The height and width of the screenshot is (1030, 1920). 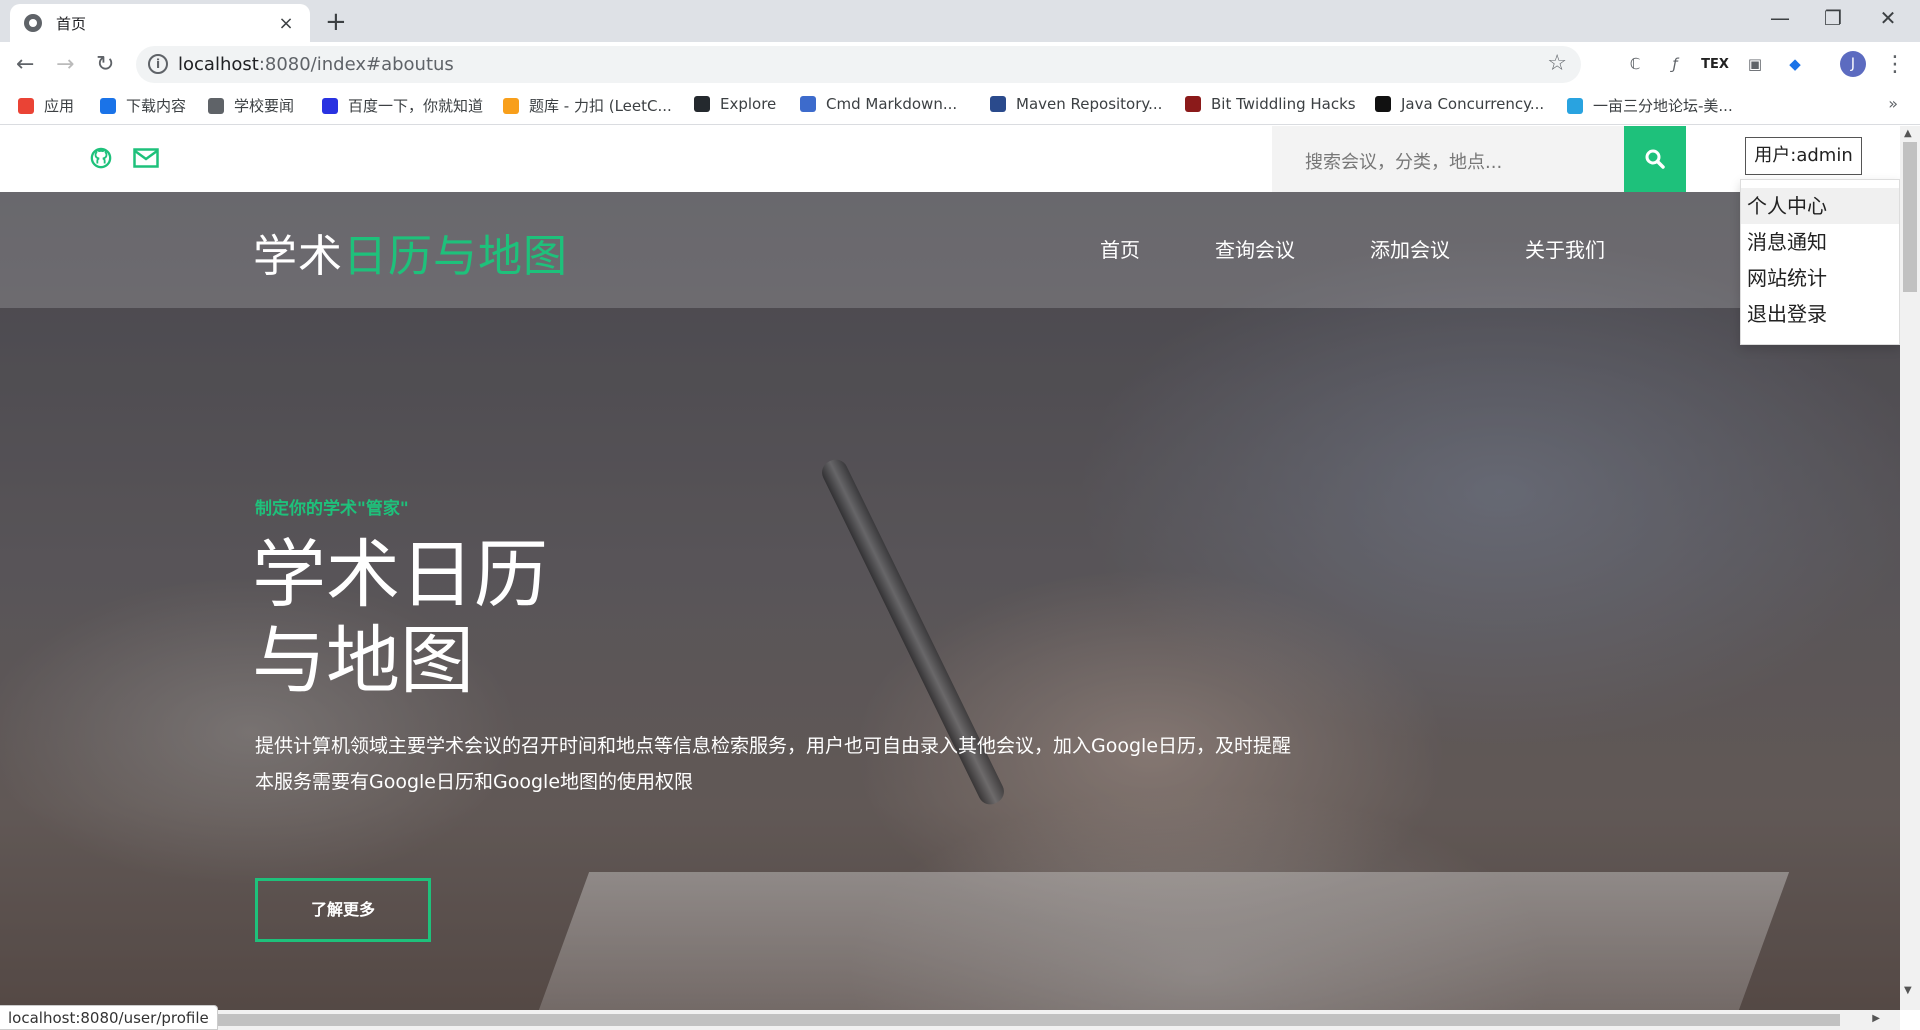 I want to click on new-tab-button: +, so click(x=336, y=22).